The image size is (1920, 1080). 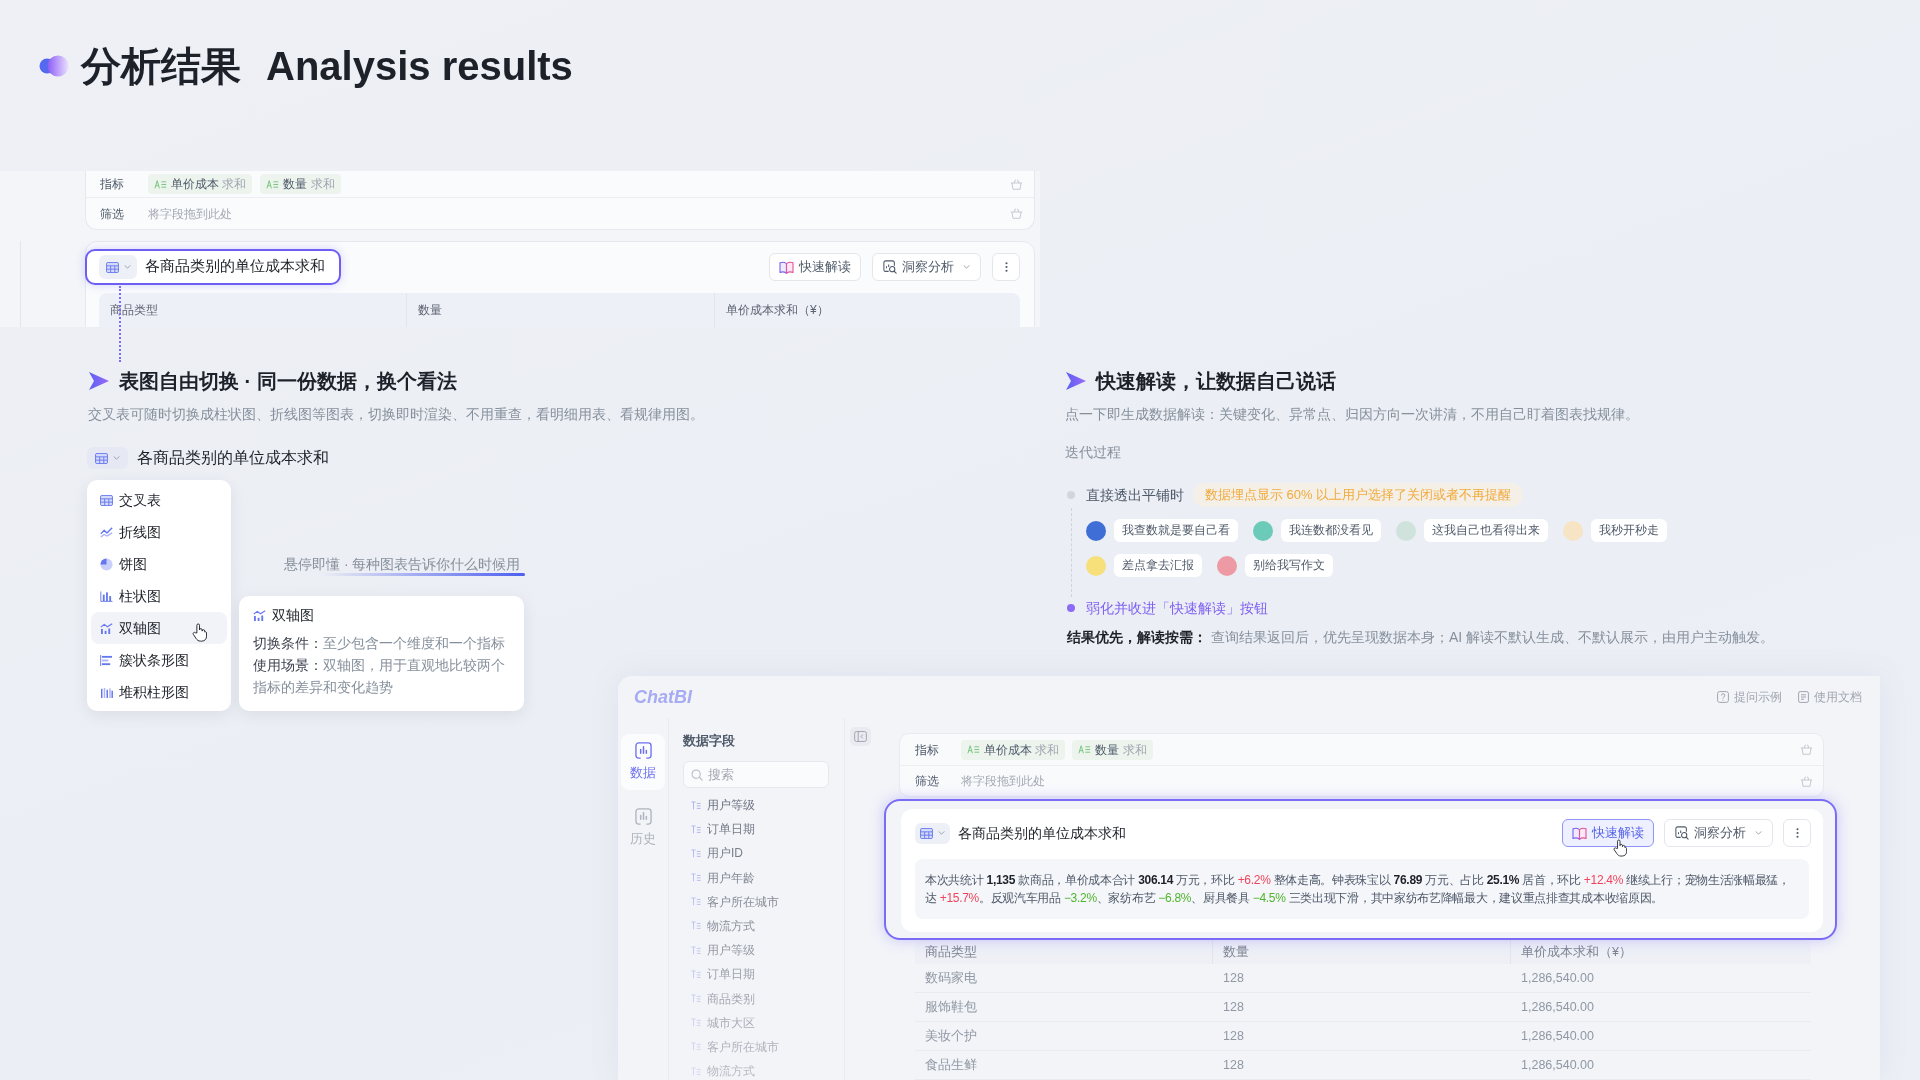 What do you see at coordinates (1216, 381) in the screenshot?
I see `section-heading: 快速解读，让数据自己说话` at bounding box center [1216, 381].